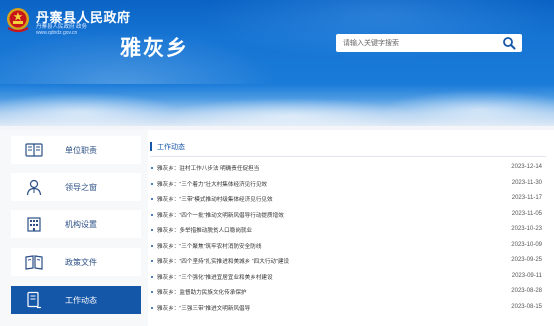  I want to click on search-icon, so click(509, 43).